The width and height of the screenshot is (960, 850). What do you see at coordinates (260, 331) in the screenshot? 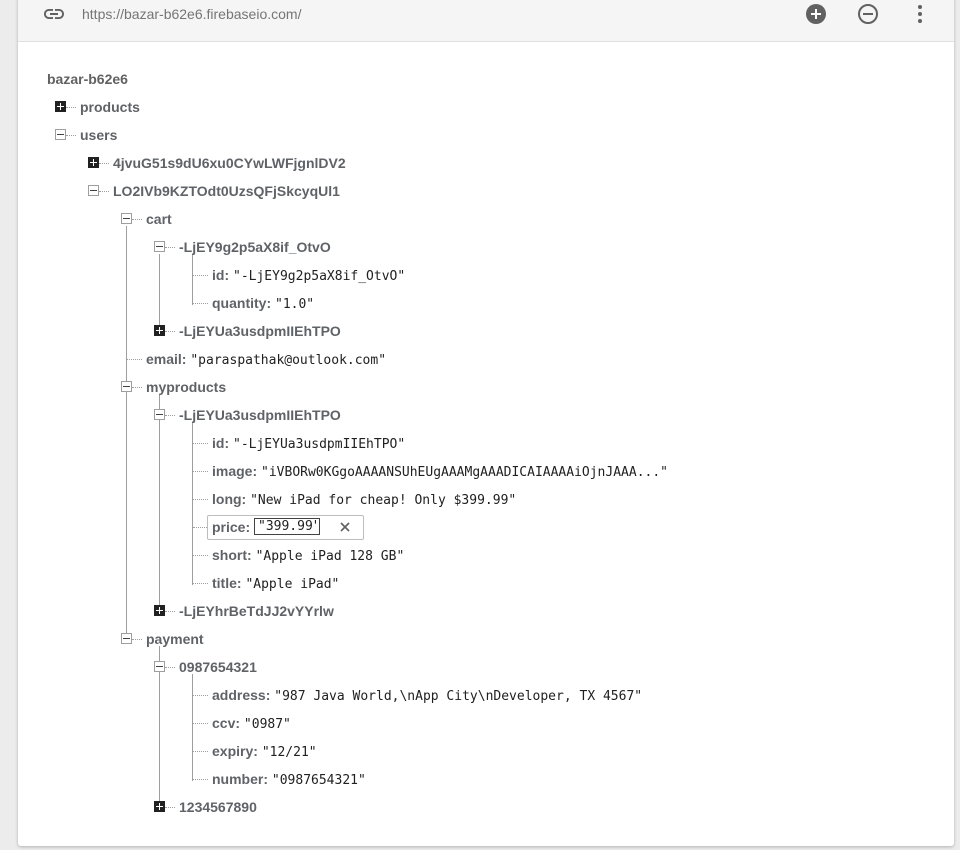
I see `node-key-cart-item: -LjEYUa3usdpmIIEhTPO` at bounding box center [260, 331].